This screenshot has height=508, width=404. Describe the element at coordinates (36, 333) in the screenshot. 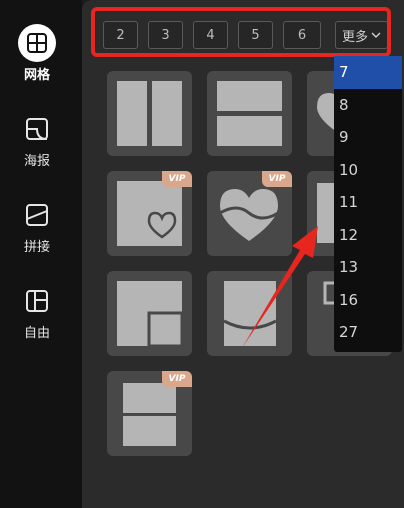

I see `nav-label-freeform: 自由` at that location.